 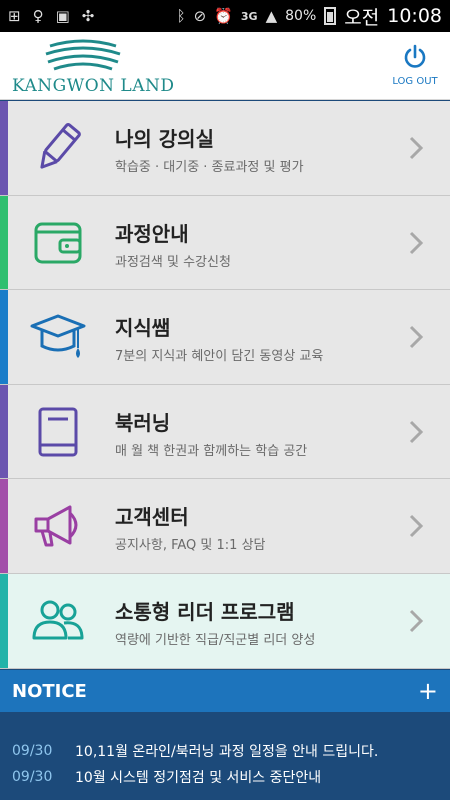 I want to click on notice-item: 09/30 10,11월 온라인/북러닝 과정 일정을 안내 드립니다., so click(x=225, y=751).